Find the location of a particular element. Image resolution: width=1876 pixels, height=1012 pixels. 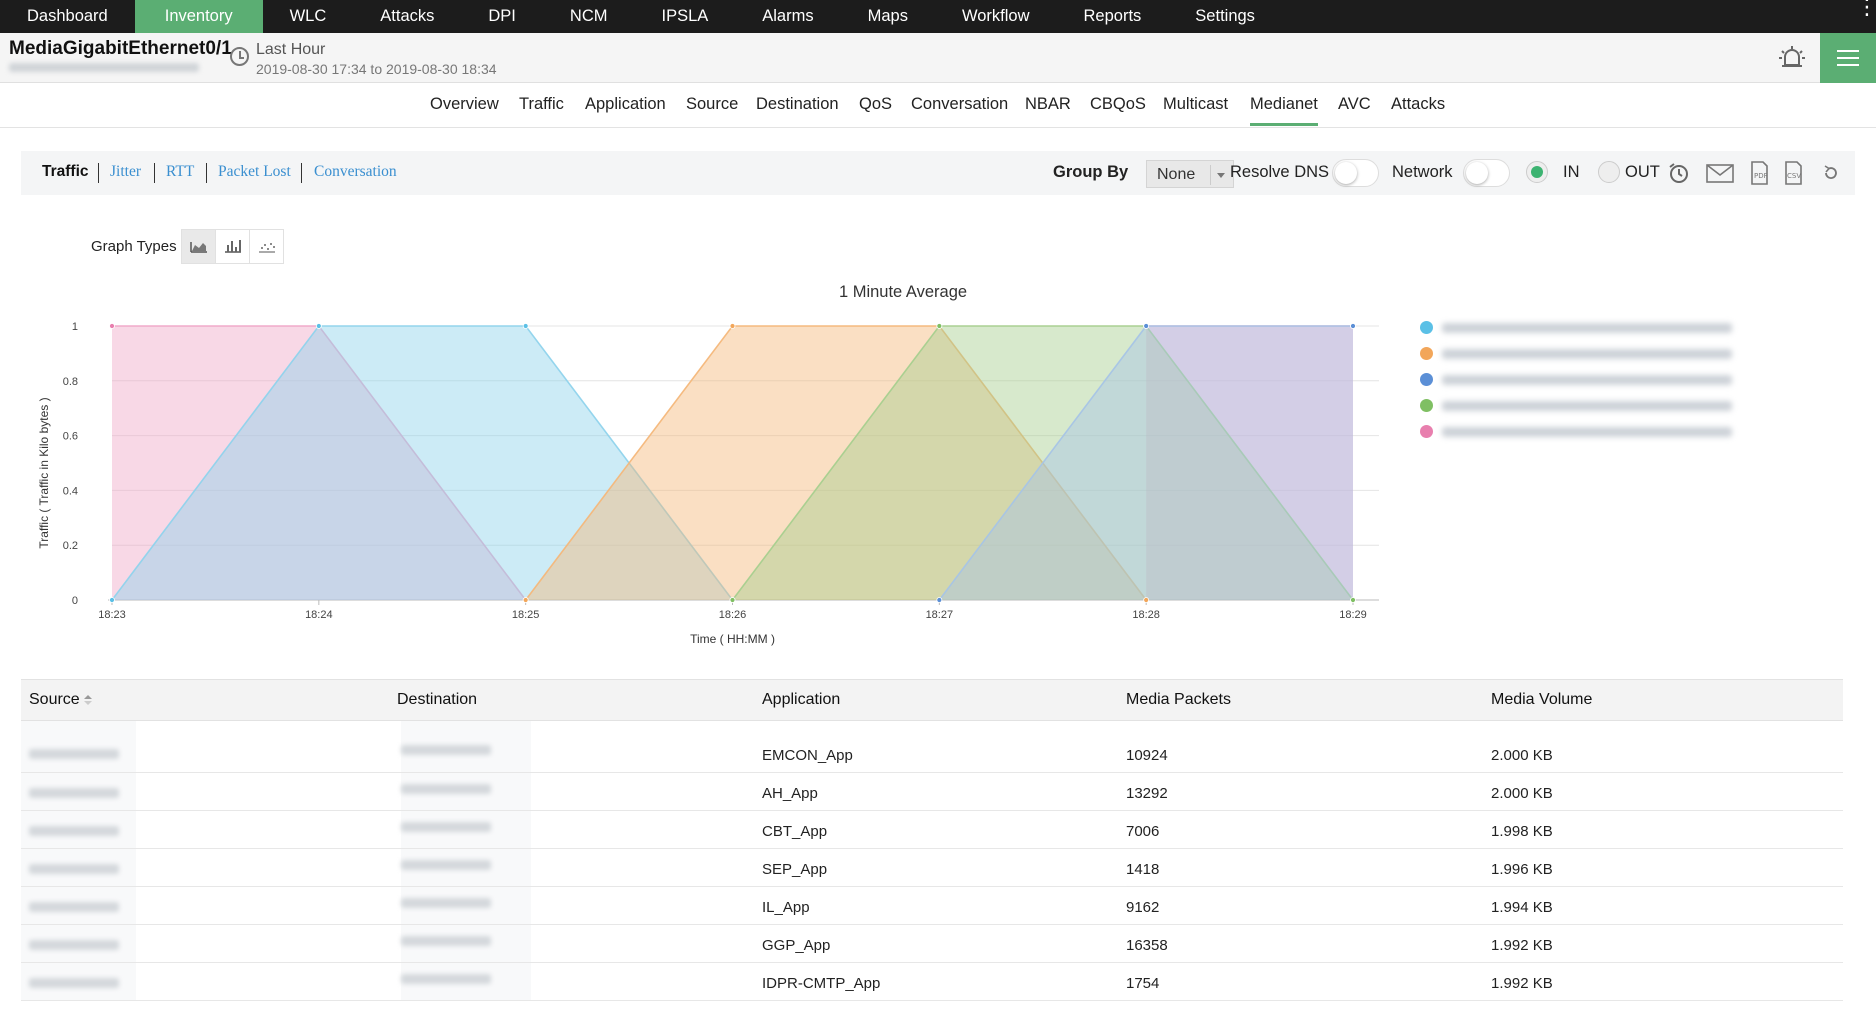

in-radio is located at coordinates (1537, 172).